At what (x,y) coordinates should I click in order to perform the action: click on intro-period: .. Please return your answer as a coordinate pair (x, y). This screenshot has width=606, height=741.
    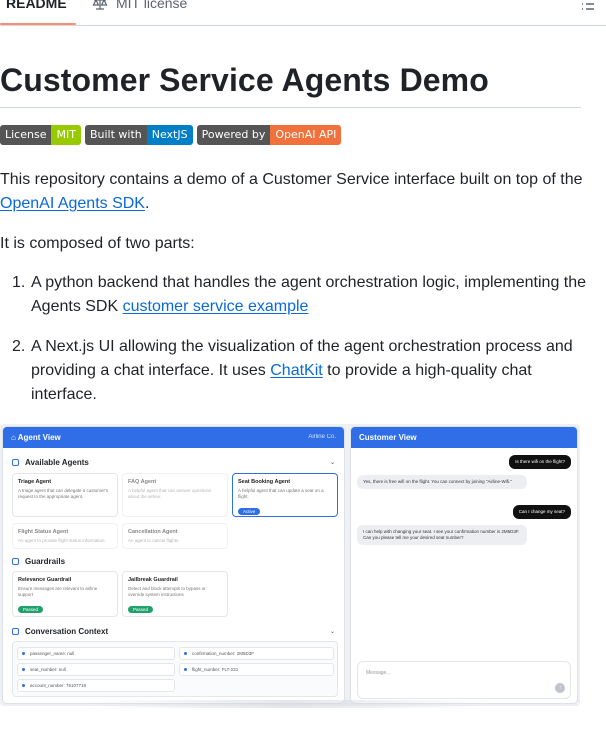
    Looking at the image, I should click on (147, 203).